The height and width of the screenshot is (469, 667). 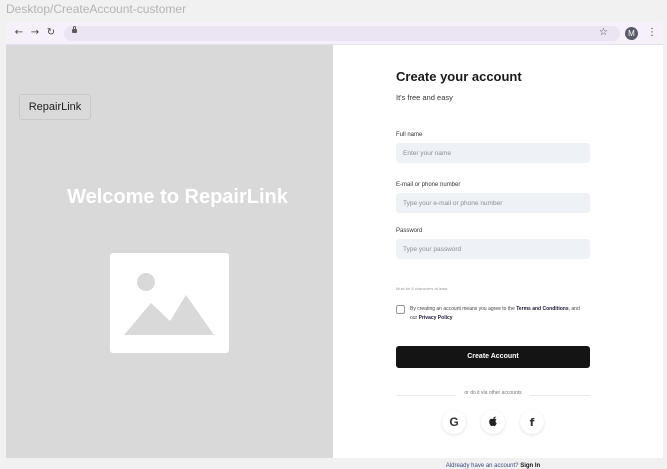 What do you see at coordinates (542, 309) in the screenshot?
I see `terms-link: Terms and Conditions` at bounding box center [542, 309].